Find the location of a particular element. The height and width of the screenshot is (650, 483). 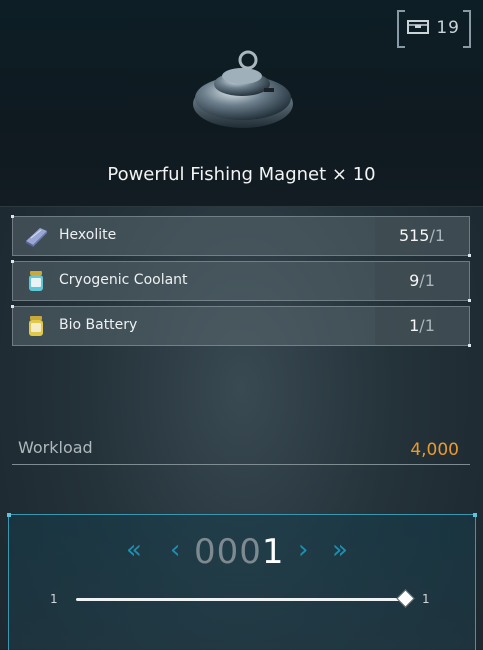

slider-max-label: 1 is located at coordinates (426, 599).